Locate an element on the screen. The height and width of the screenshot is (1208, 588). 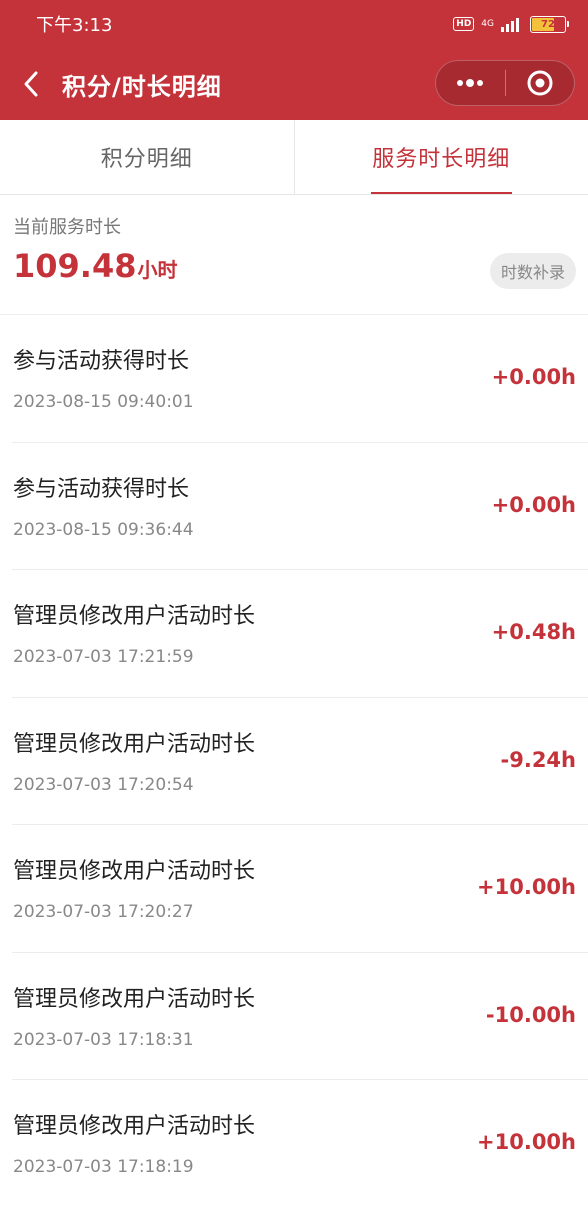
record-time: 2023-07-03 17:20:27 is located at coordinates (103, 912).